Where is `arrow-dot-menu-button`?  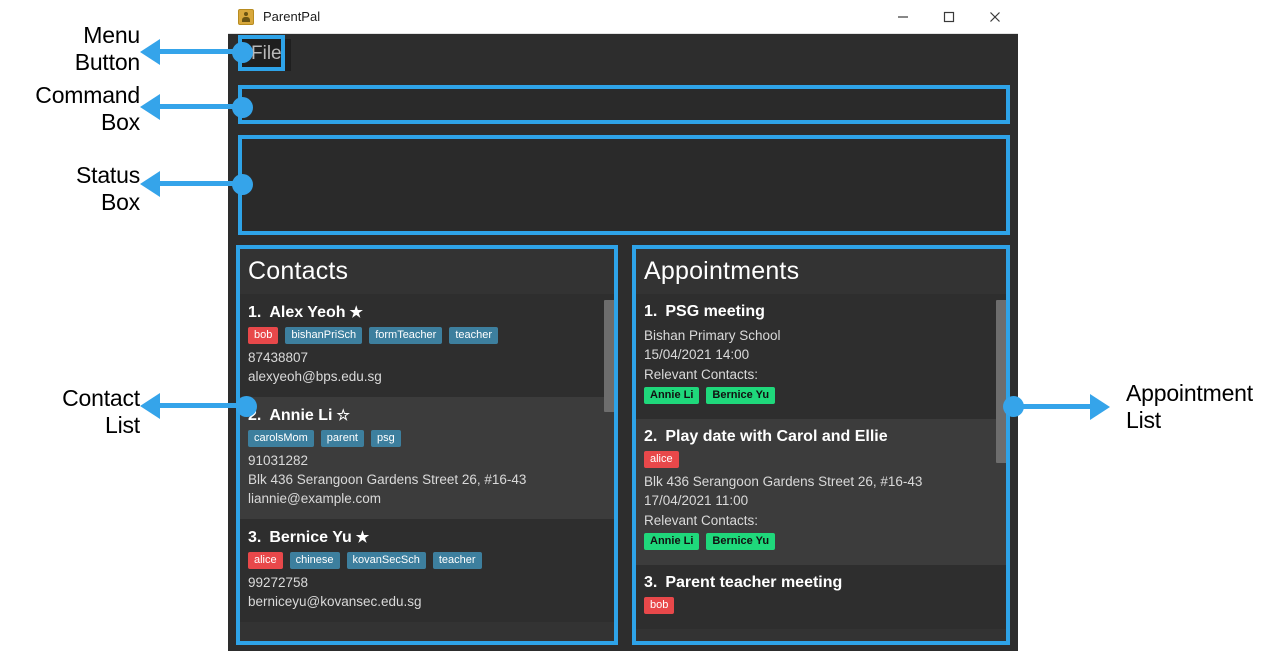 arrow-dot-menu-button is located at coordinates (242, 52).